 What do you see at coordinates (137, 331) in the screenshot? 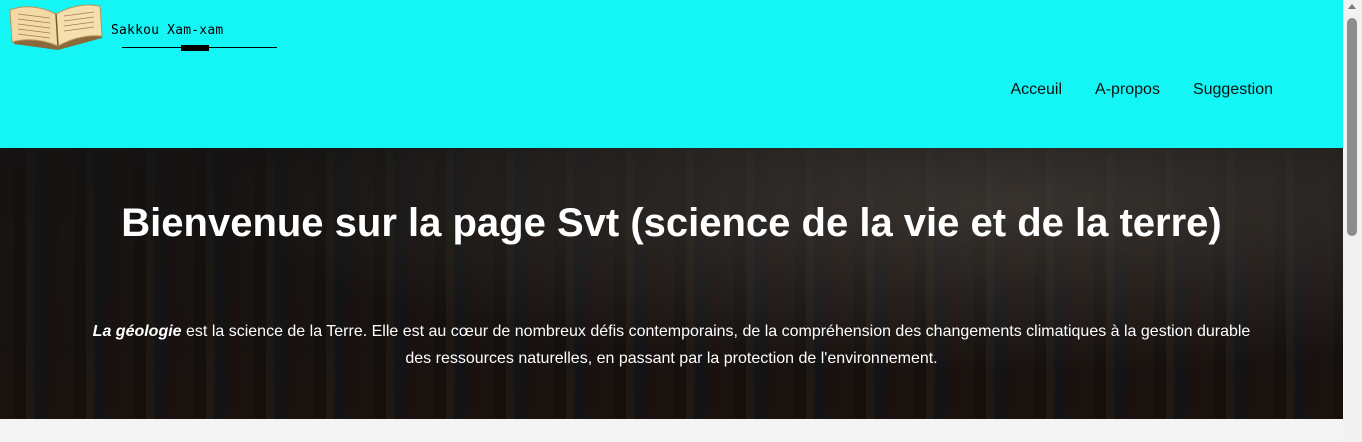
I see `intro-emphasis: La géologie` at bounding box center [137, 331].